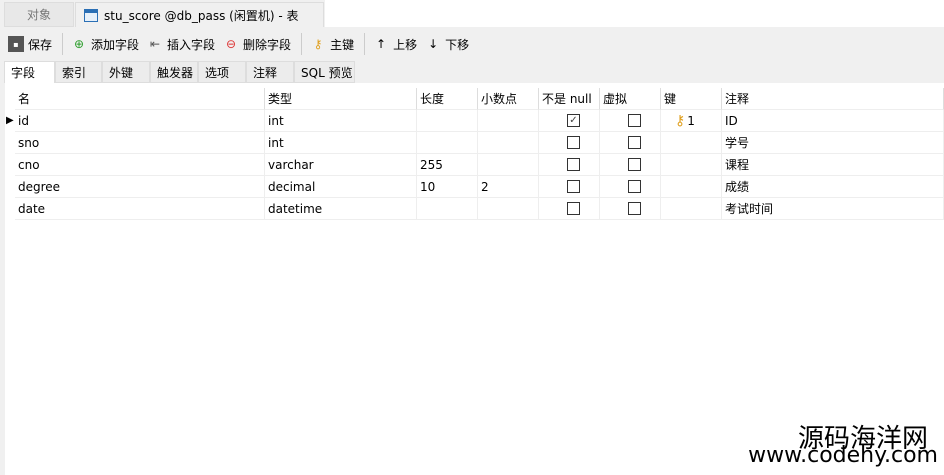  What do you see at coordinates (29, 72) in the screenshot?
I see `tab-fields: 字段` at bounding box center [29, 72].